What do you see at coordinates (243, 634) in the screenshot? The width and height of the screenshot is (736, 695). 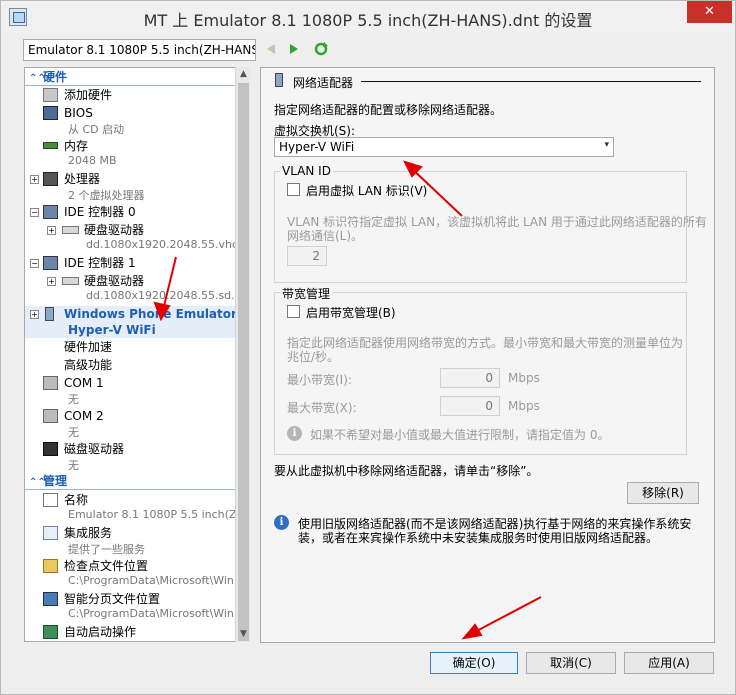 I see `scroll-down-icon: ▼` at bounding box center [243, 634].